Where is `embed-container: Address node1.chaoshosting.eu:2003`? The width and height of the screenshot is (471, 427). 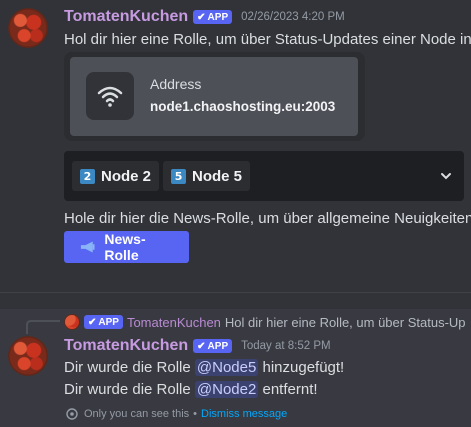 embed-container: Address node1.chaoshosting.eu:2003 is located at coordinates (214, 96).